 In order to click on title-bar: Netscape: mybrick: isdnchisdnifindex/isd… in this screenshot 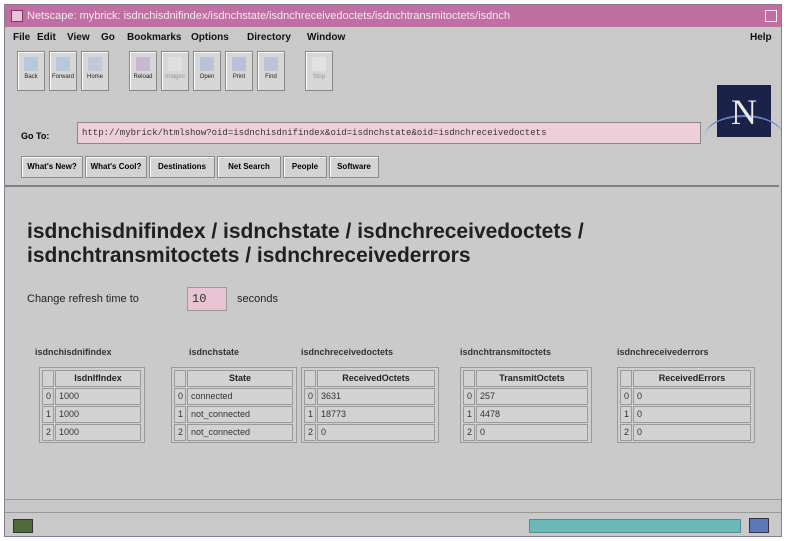, I will do `click(393, 16)`.